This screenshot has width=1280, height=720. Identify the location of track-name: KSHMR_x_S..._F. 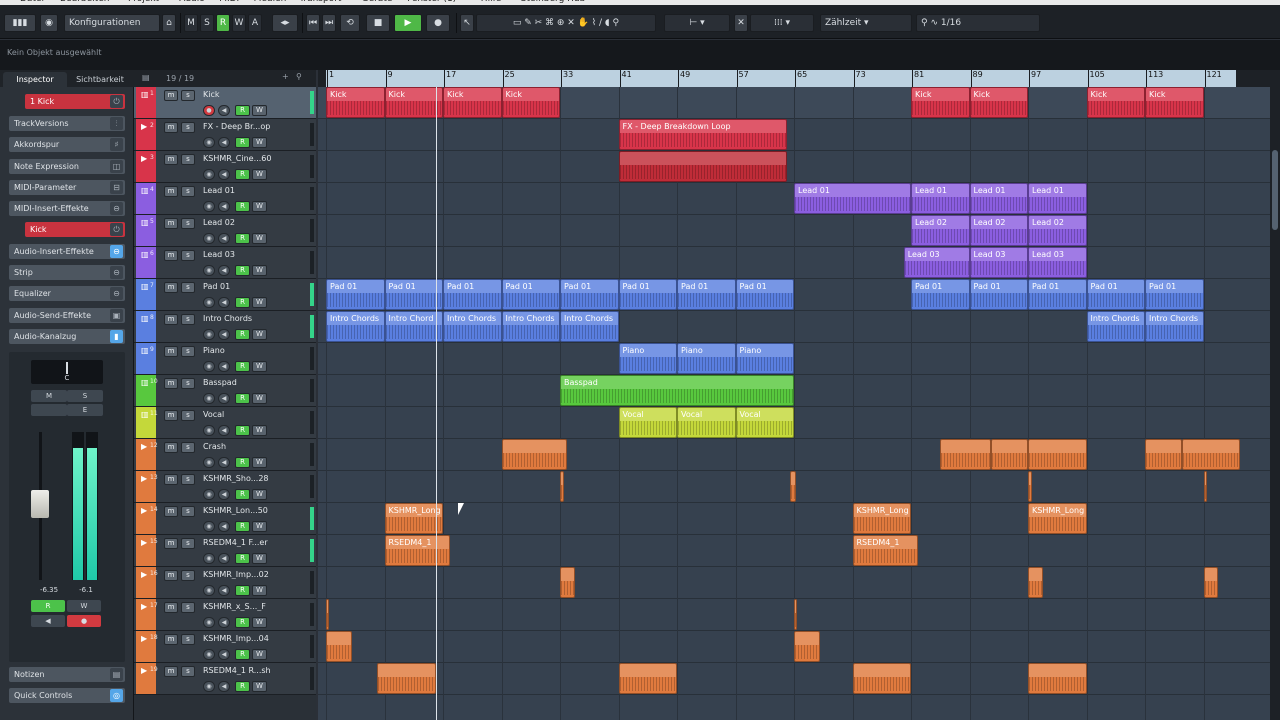
(257, 606).